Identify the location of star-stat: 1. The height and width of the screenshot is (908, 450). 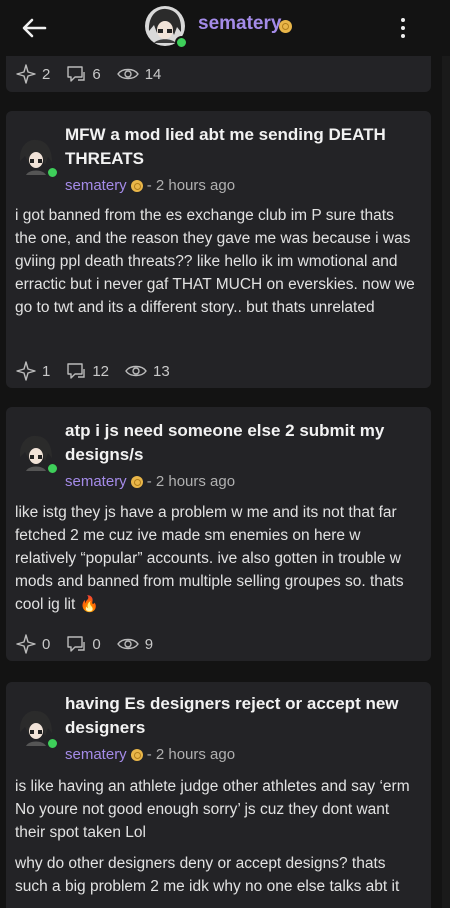
(33, 371).